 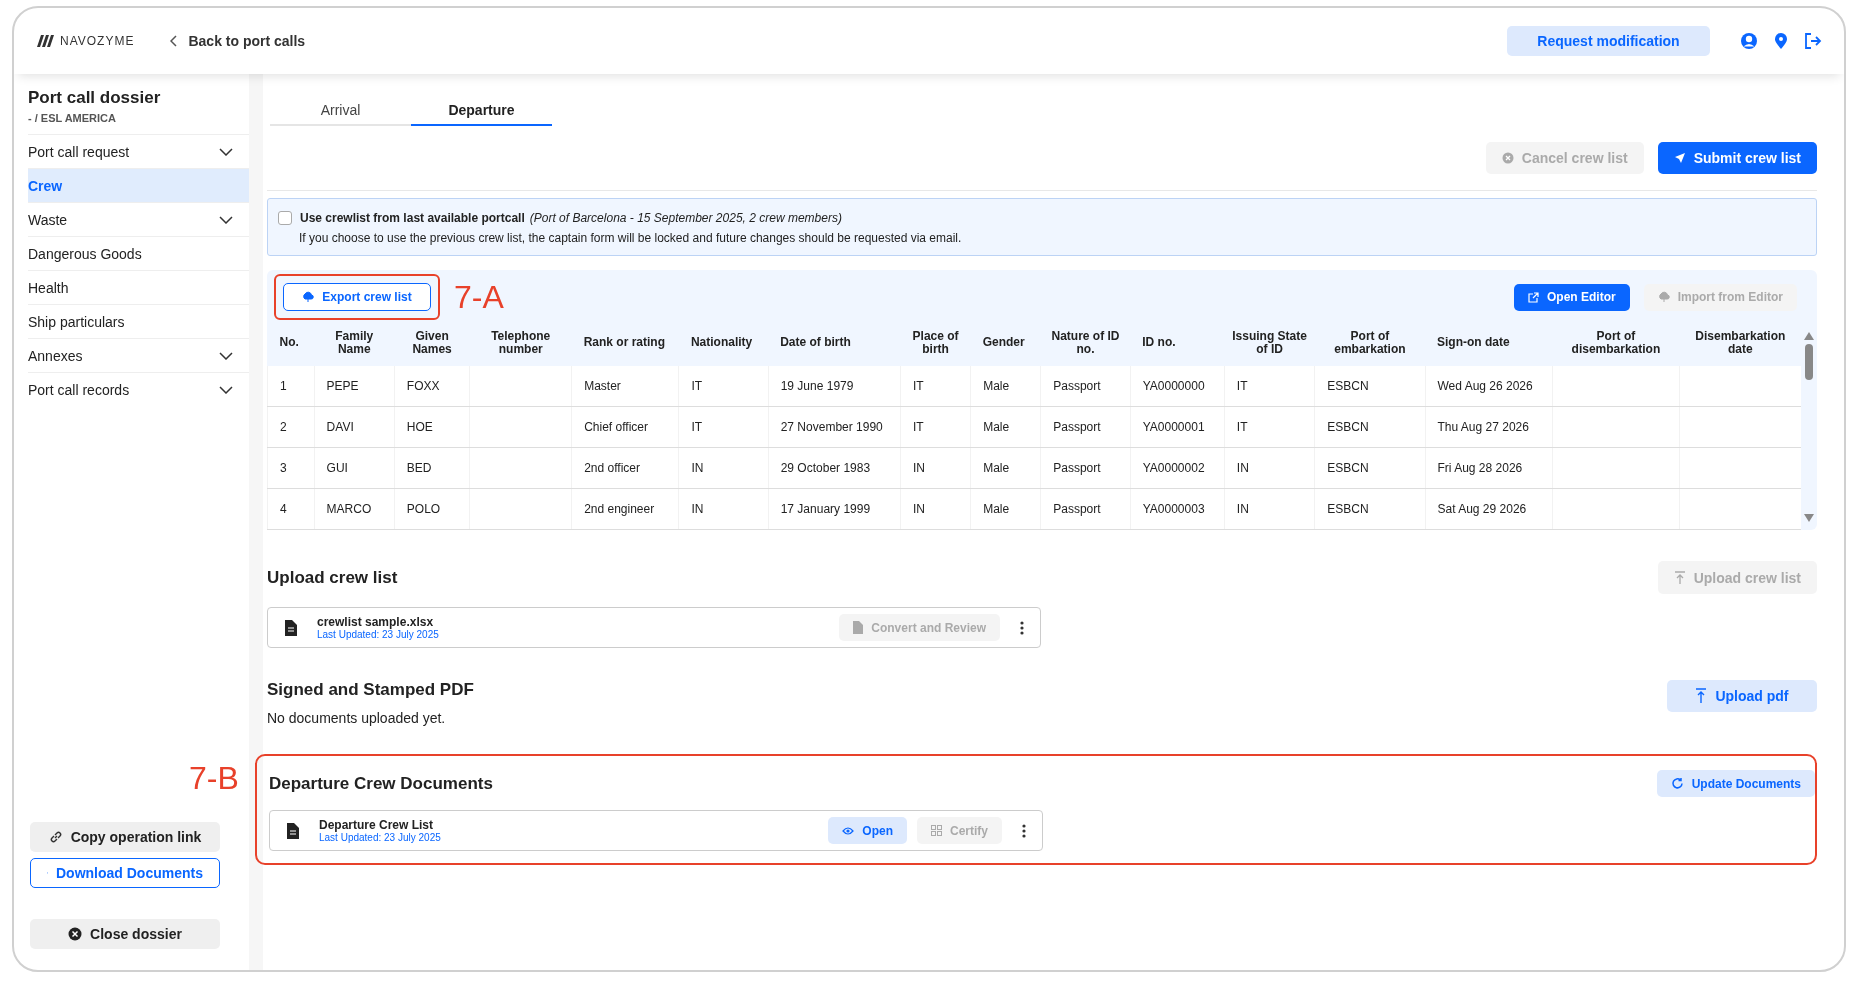 I want to click on scrollbar-thumb, so click(x=1809, y=362).